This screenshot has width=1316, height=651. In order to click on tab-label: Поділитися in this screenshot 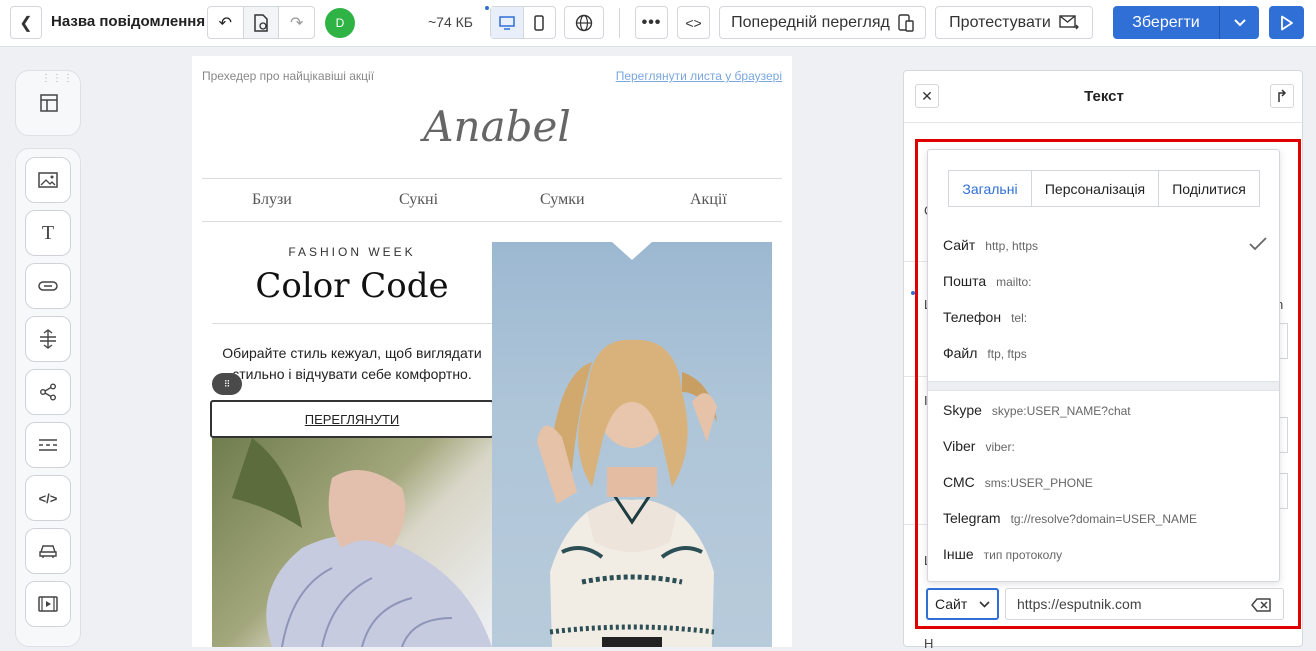, I will do `click(1209, 188)`.